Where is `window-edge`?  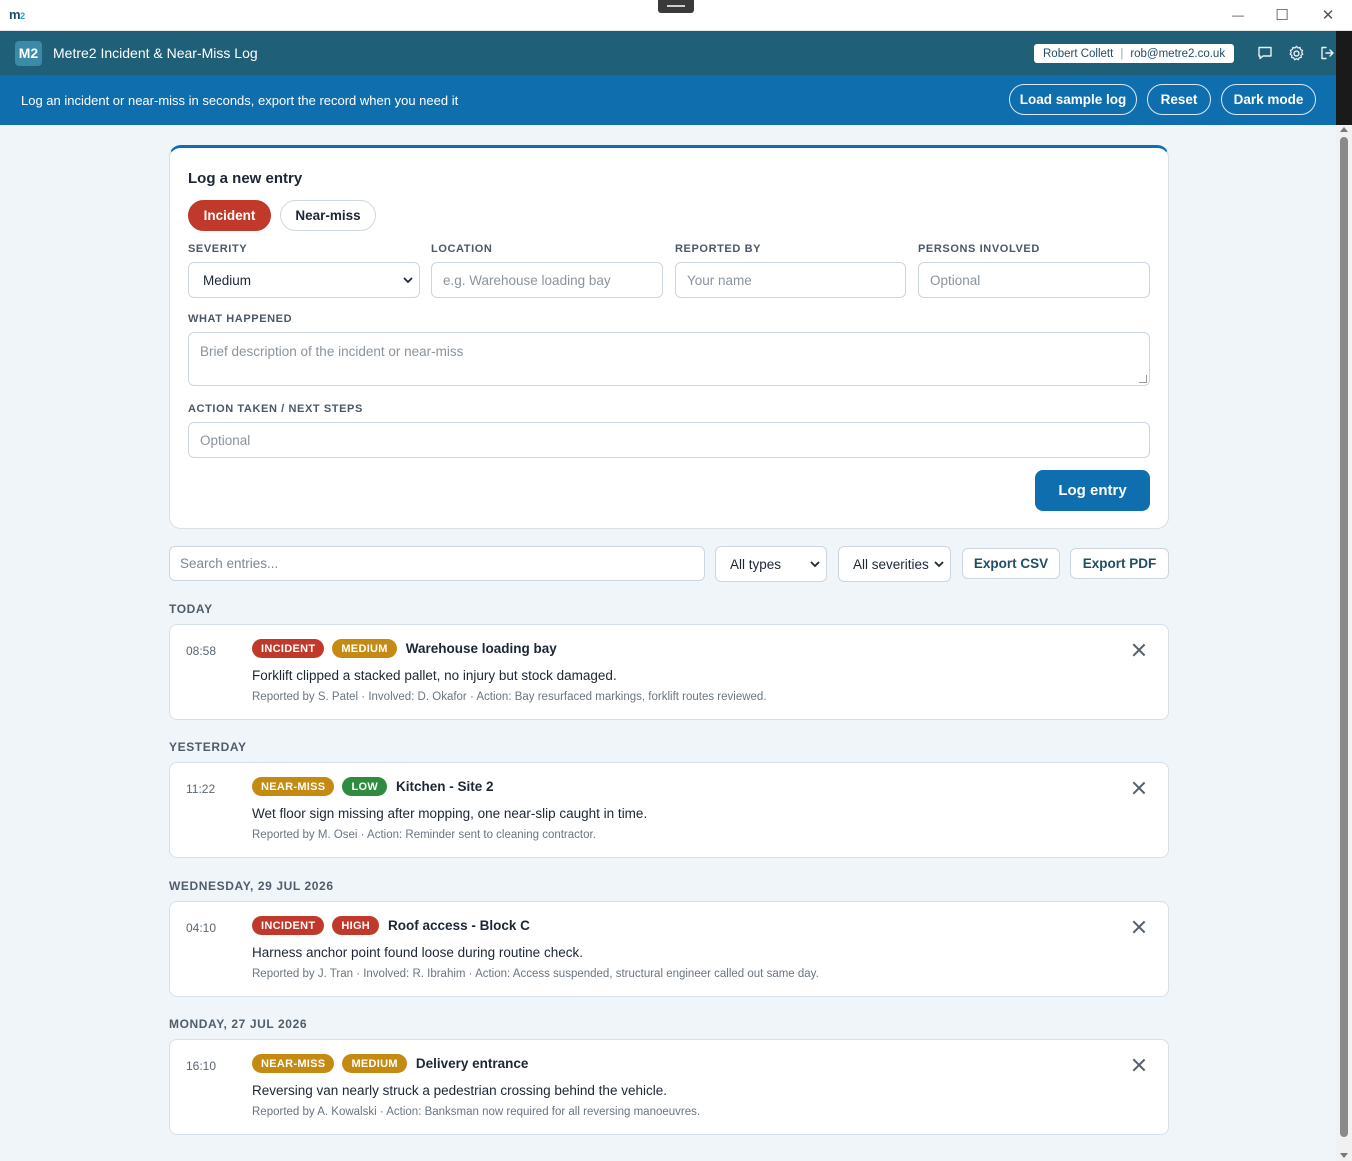
window-edge is located at coordinates (1344, 78).